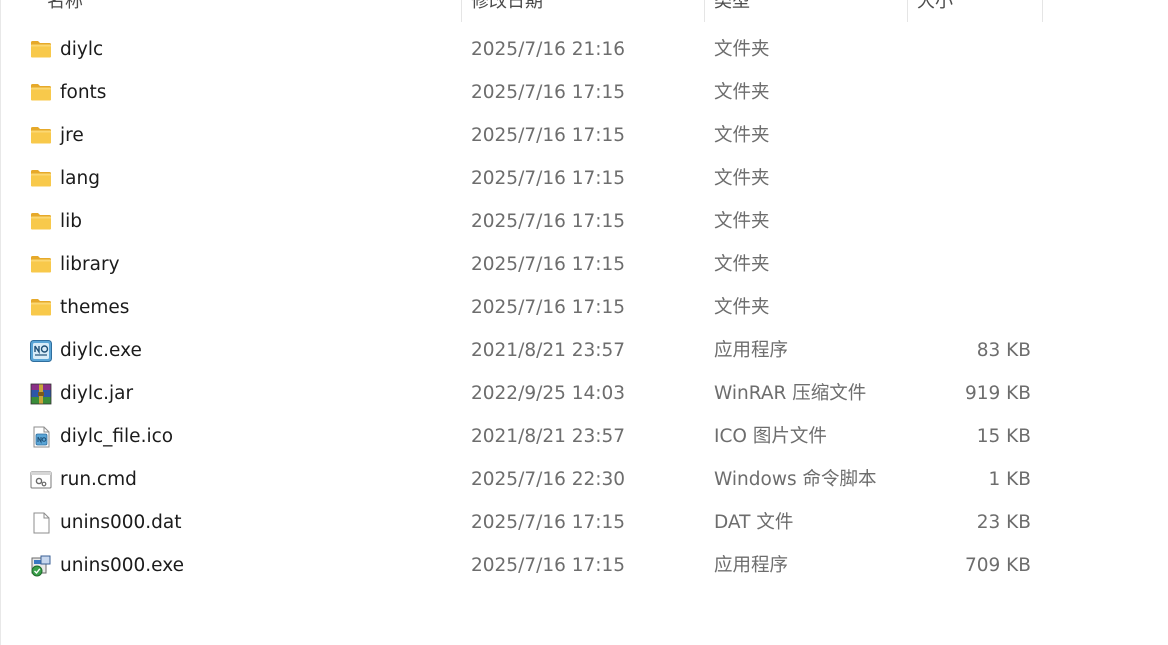  I want to click on file-name: diylc.jar, so click(97, 393).